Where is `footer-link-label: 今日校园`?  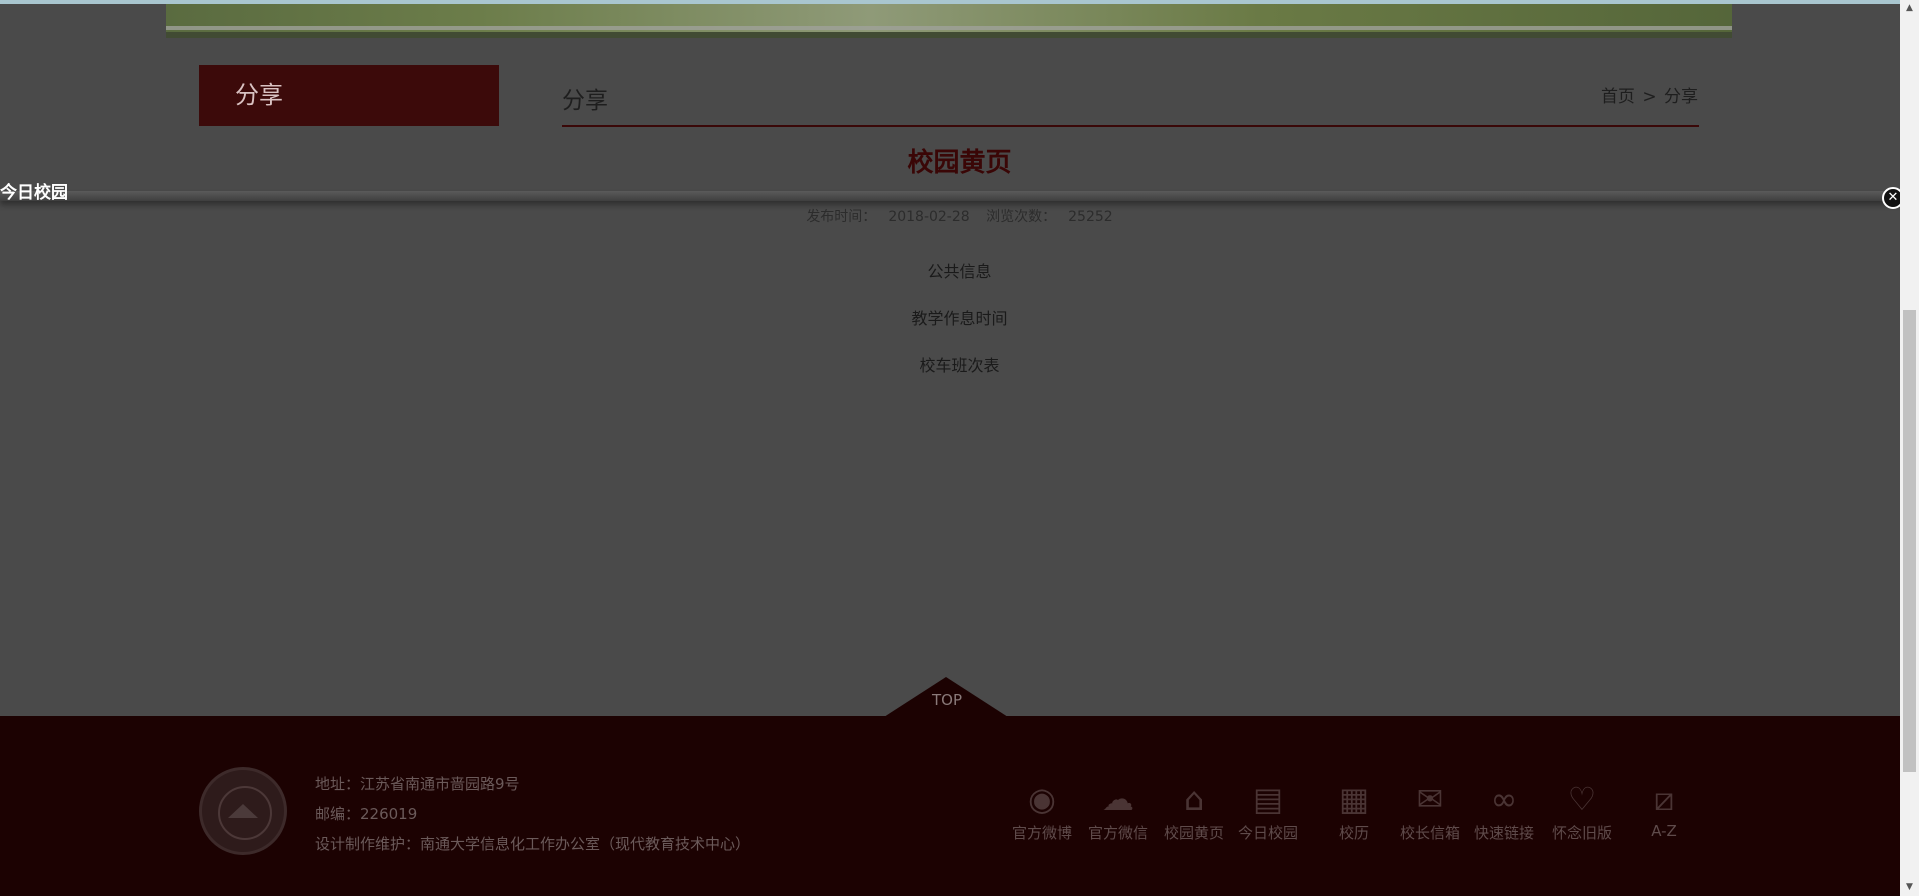 footer-link-label: 今日校园 is located at coordinates (1267, 833).